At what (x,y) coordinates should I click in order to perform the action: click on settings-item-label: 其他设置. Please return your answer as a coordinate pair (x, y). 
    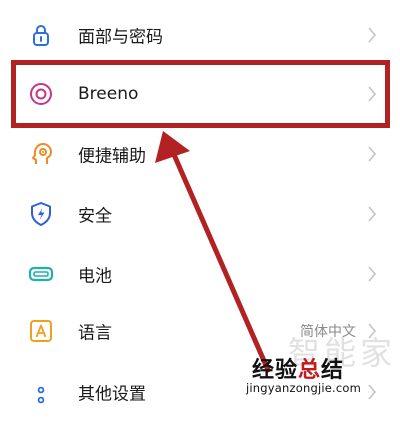
    Looking at the image, I should click on (112, 394).